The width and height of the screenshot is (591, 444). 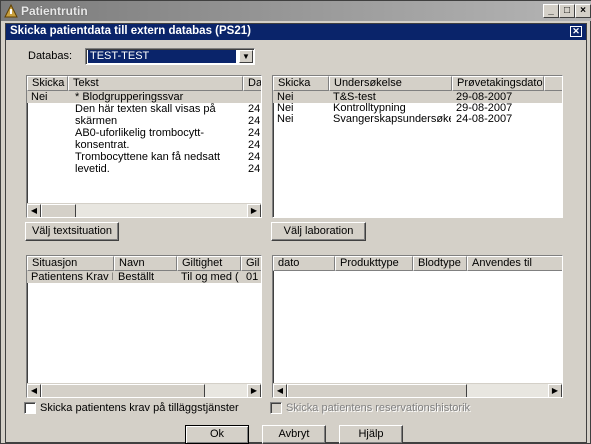 I want to click on krav-checkbox, so click(x=30, y=408).